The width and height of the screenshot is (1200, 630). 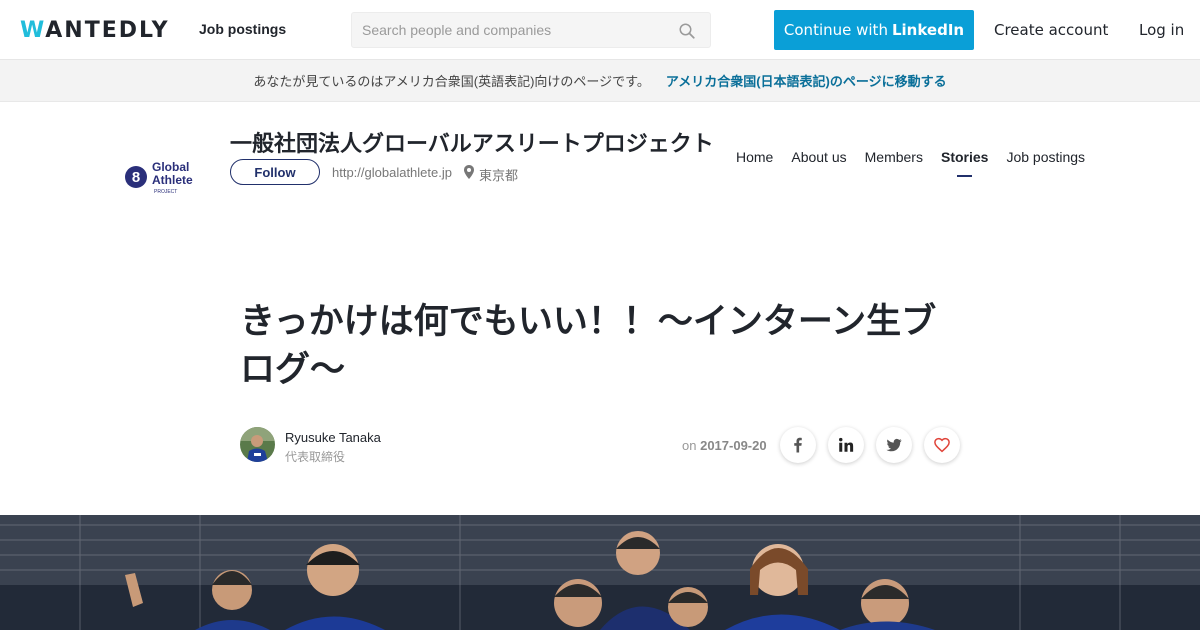 I want to click on logo-w: W, so click(x=33, y=30).